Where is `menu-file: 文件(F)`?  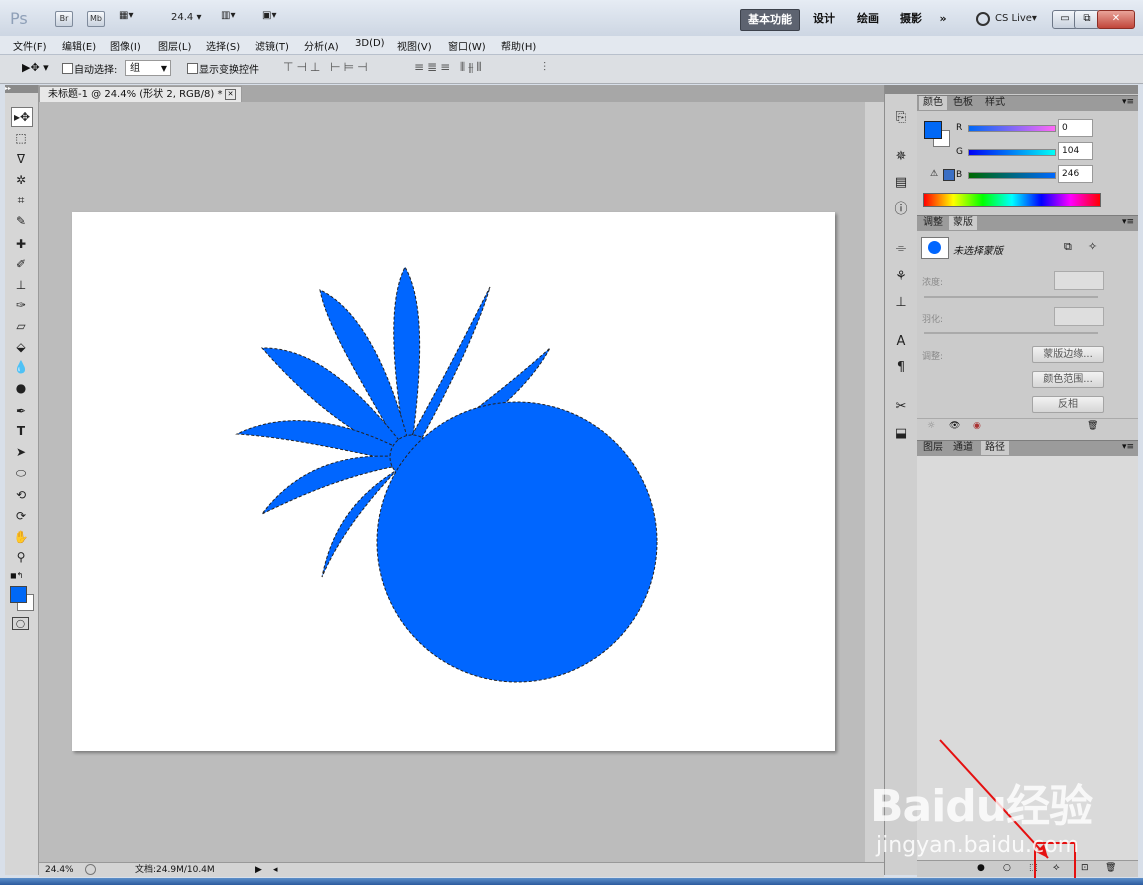 menu-file: 文件(F) is located at coordinates (30, 45).